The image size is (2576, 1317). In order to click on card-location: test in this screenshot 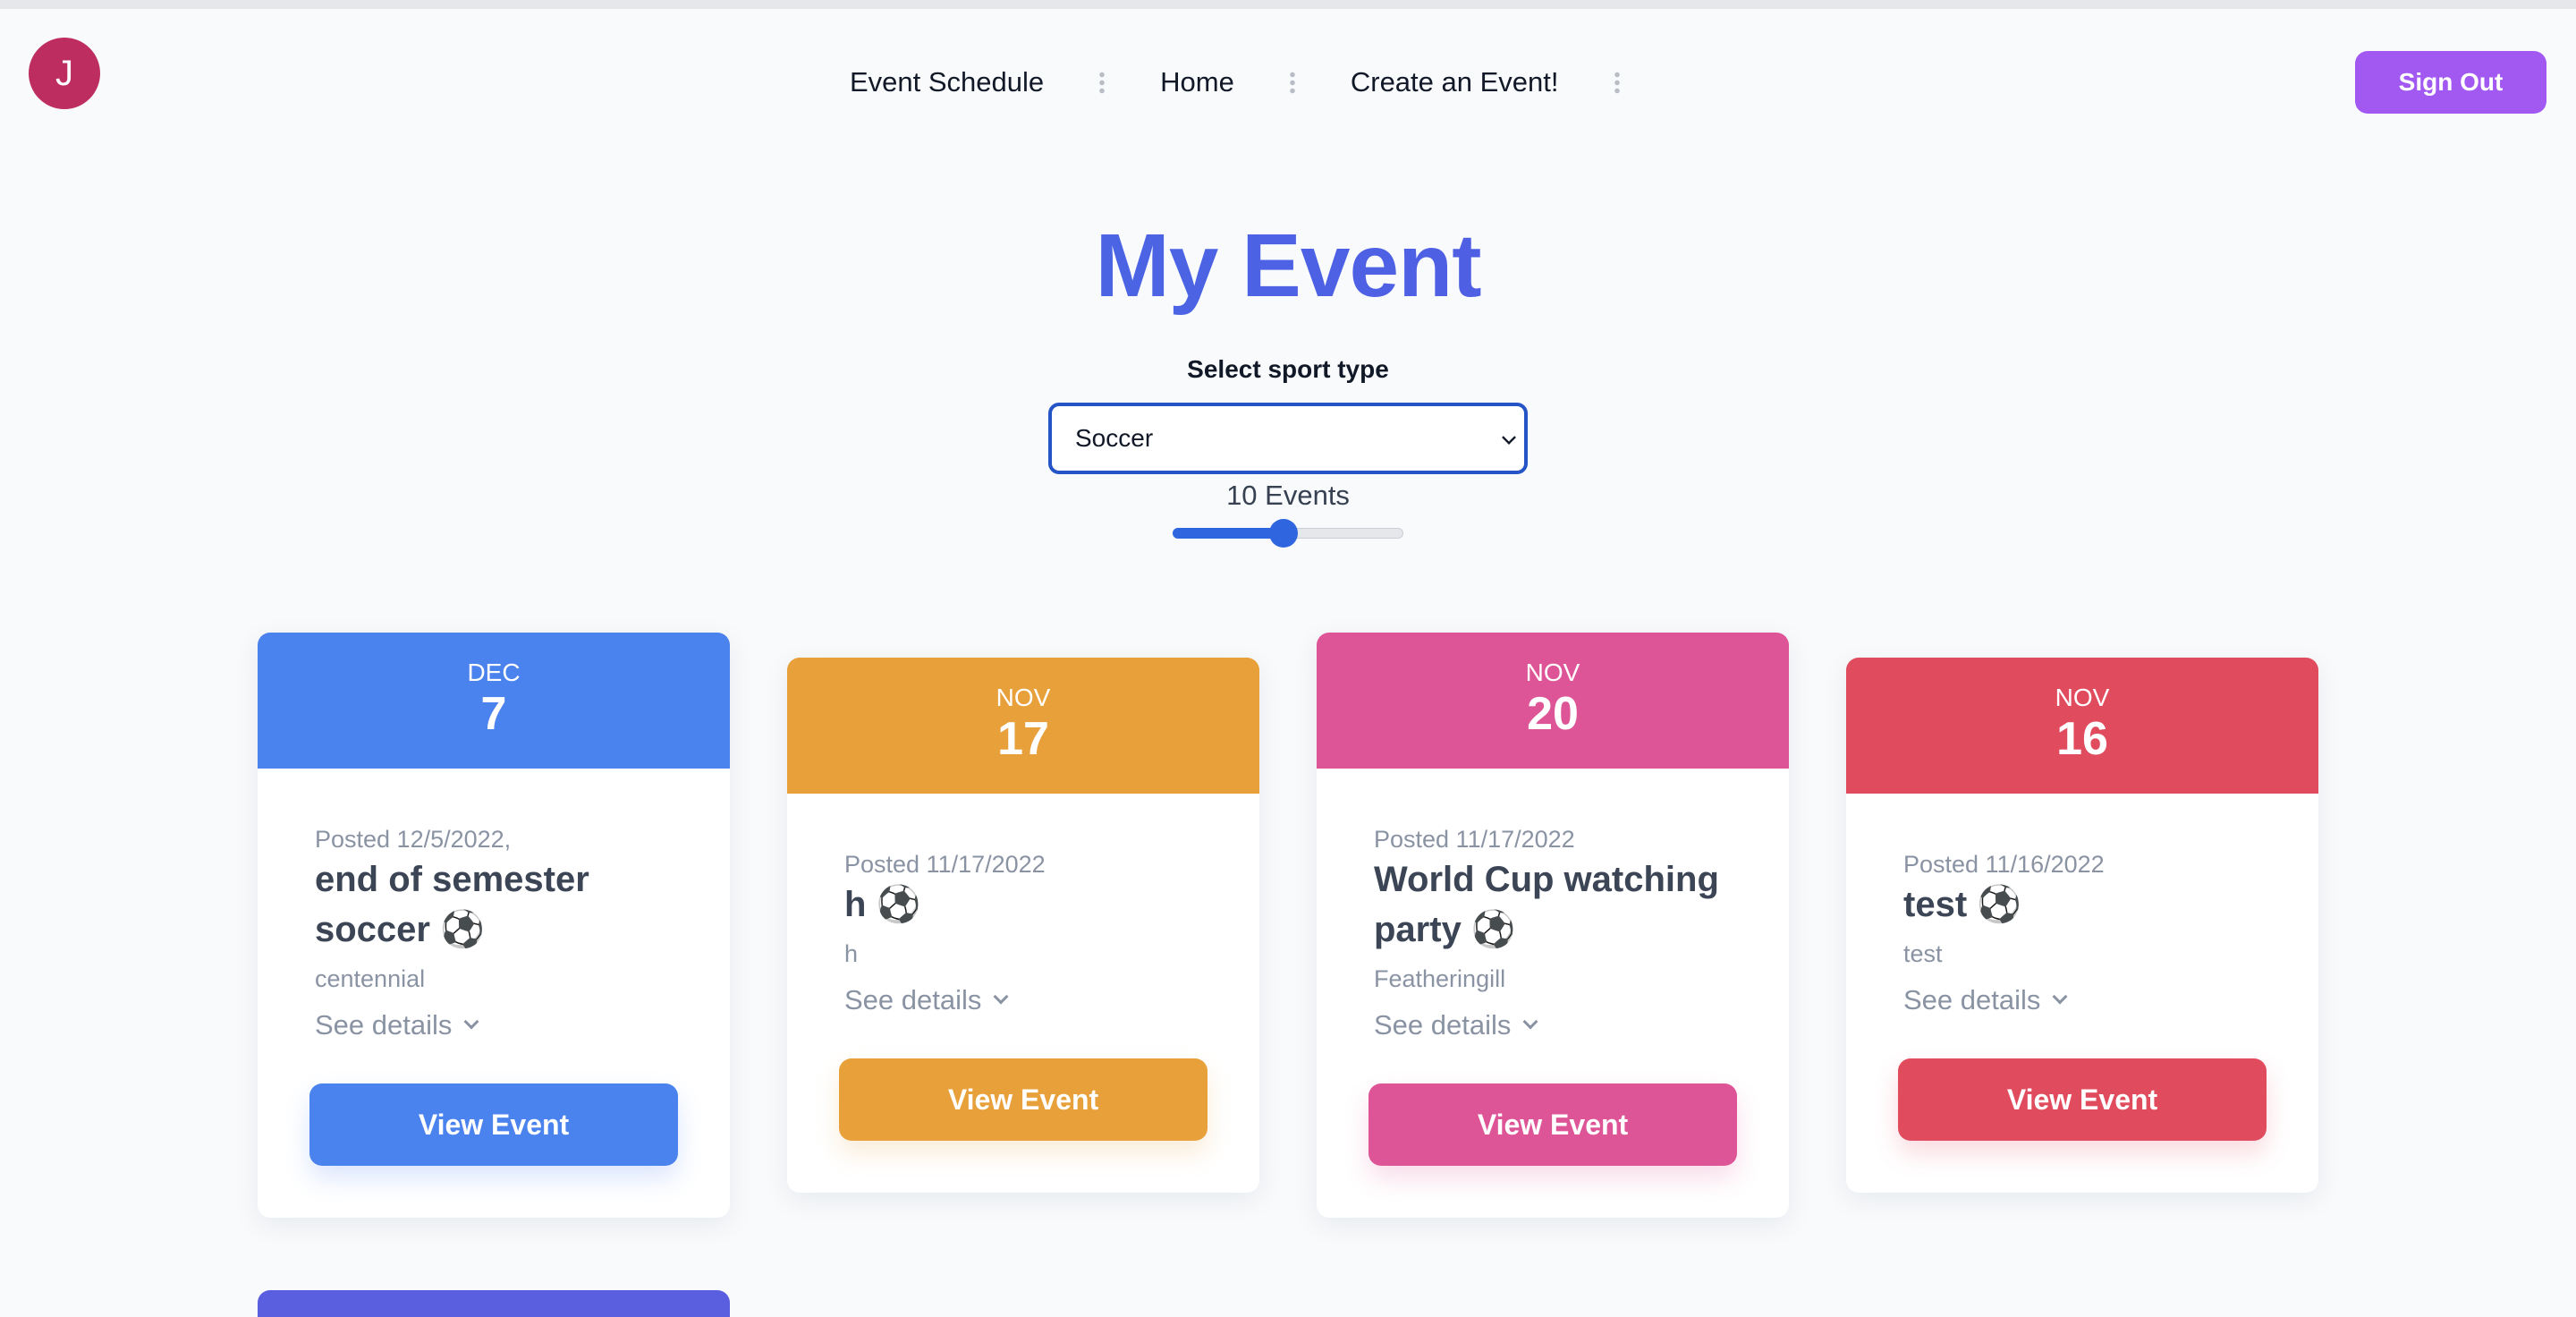, I will do `click(1923, 954)`.